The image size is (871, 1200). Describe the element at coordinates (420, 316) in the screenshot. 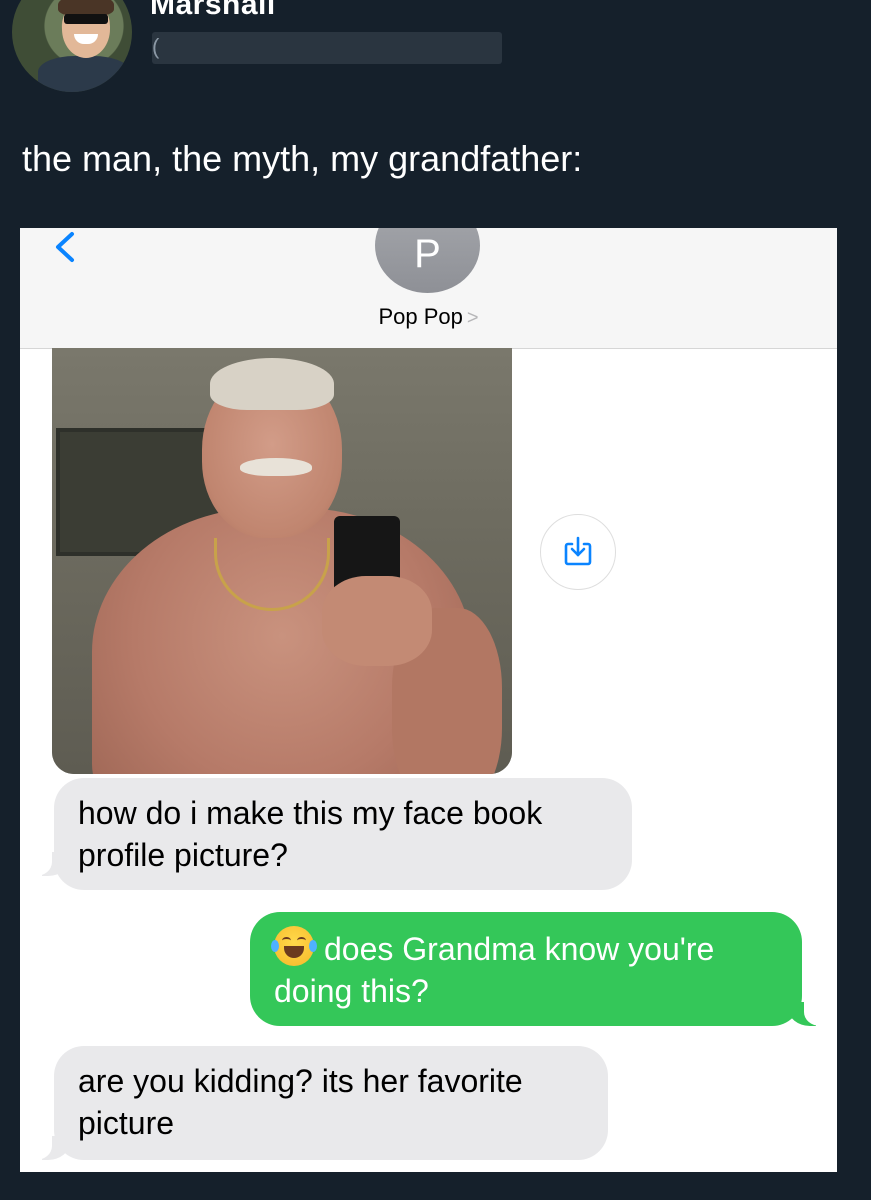

I see `contact-name: Pop Pop` at that location.